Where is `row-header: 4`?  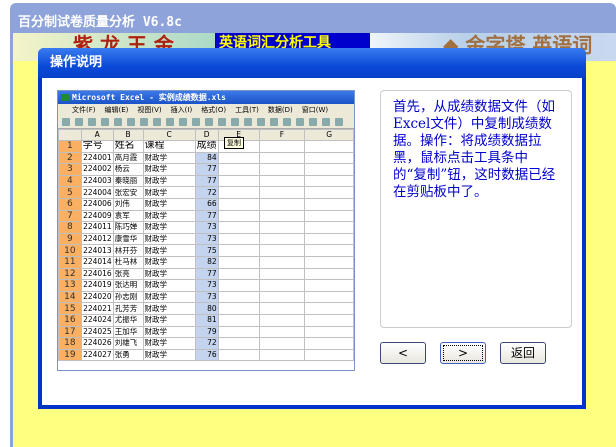
row-header: 4 is located at coordinates (70, 181).